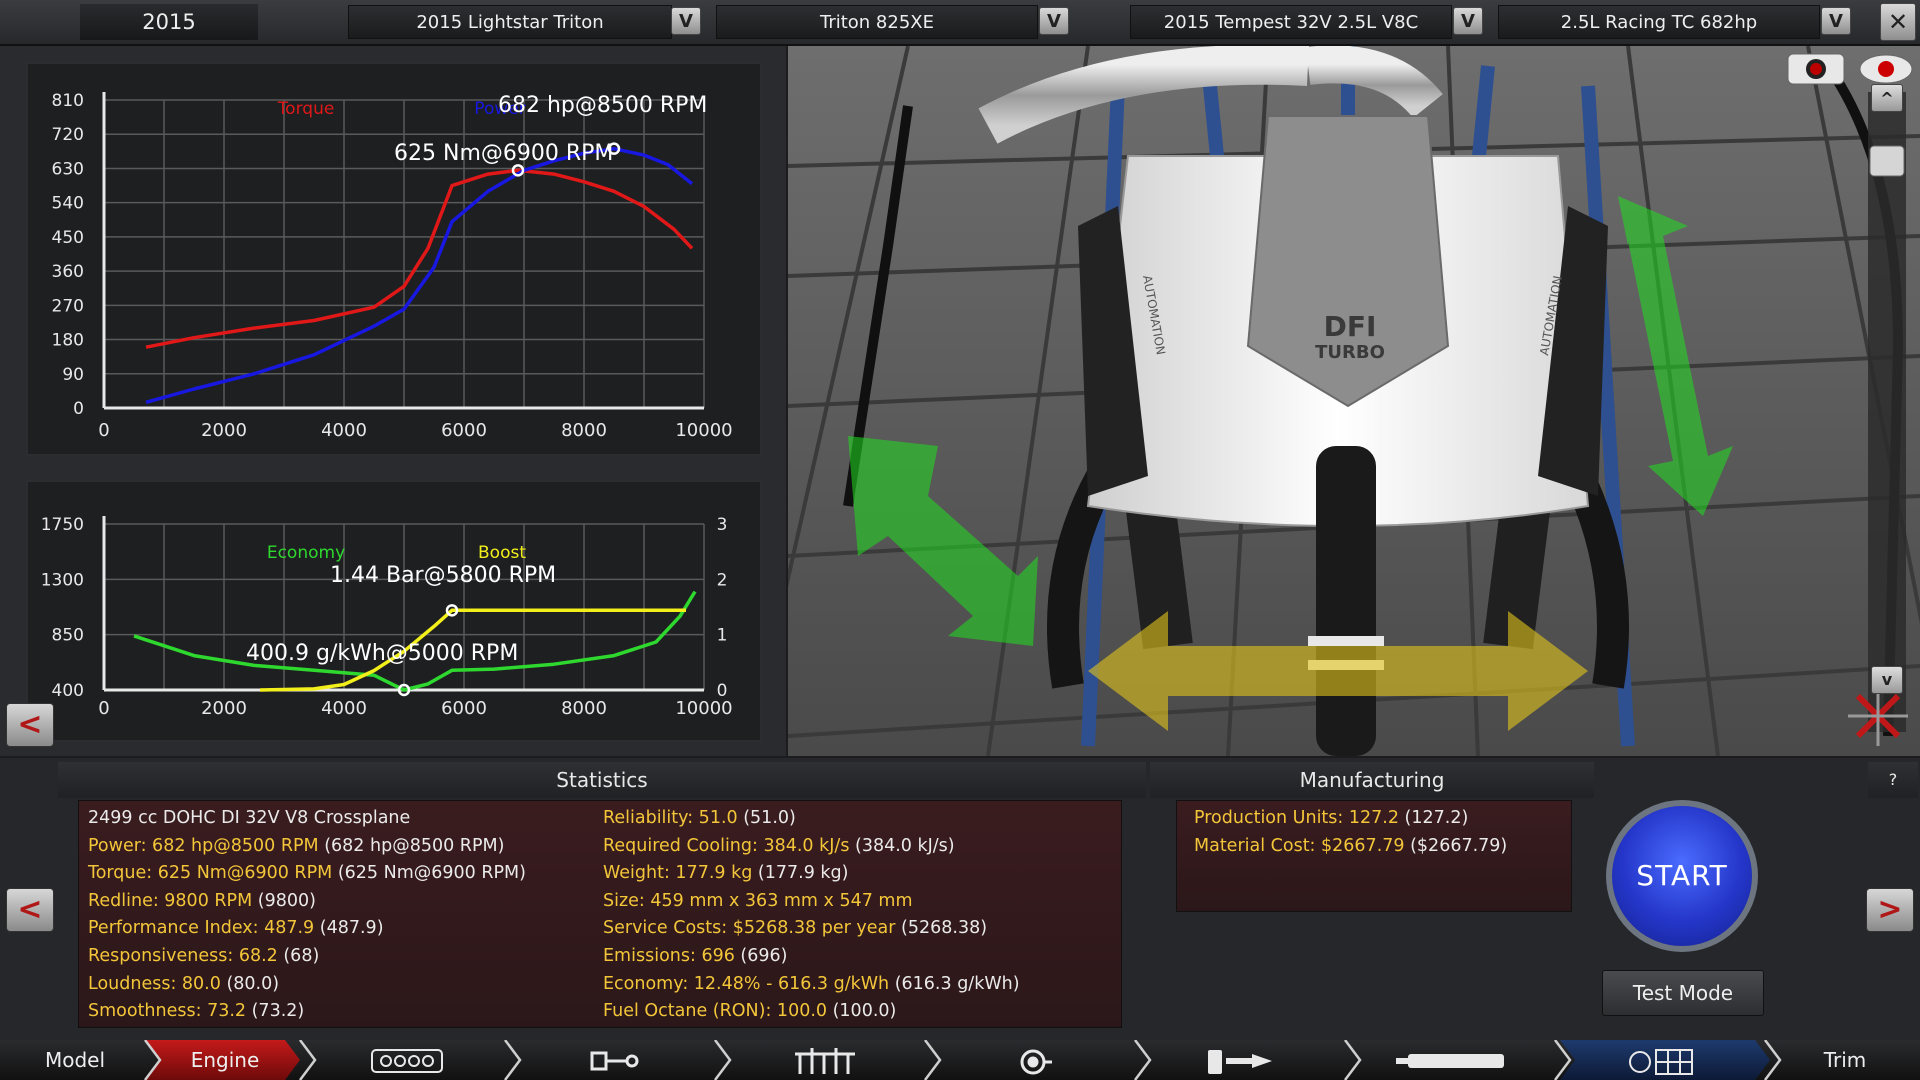  What do you see at coordinates (306, 109) in the screenshot?
I see `legend-torque: Torque` at bounding box center [306, 109].